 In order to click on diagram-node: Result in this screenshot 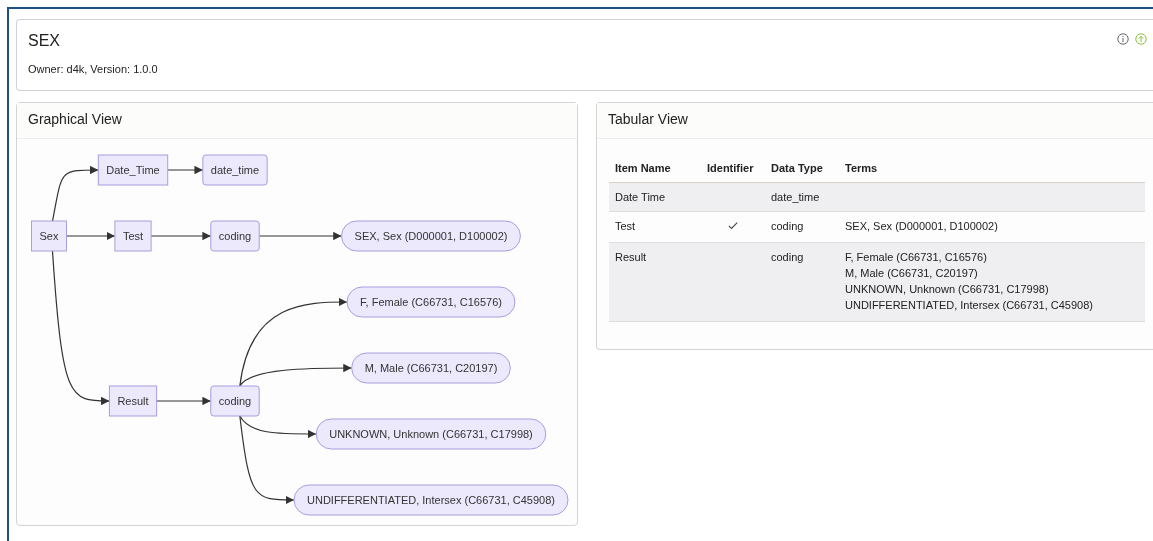, I will do `click(133, 401)`.